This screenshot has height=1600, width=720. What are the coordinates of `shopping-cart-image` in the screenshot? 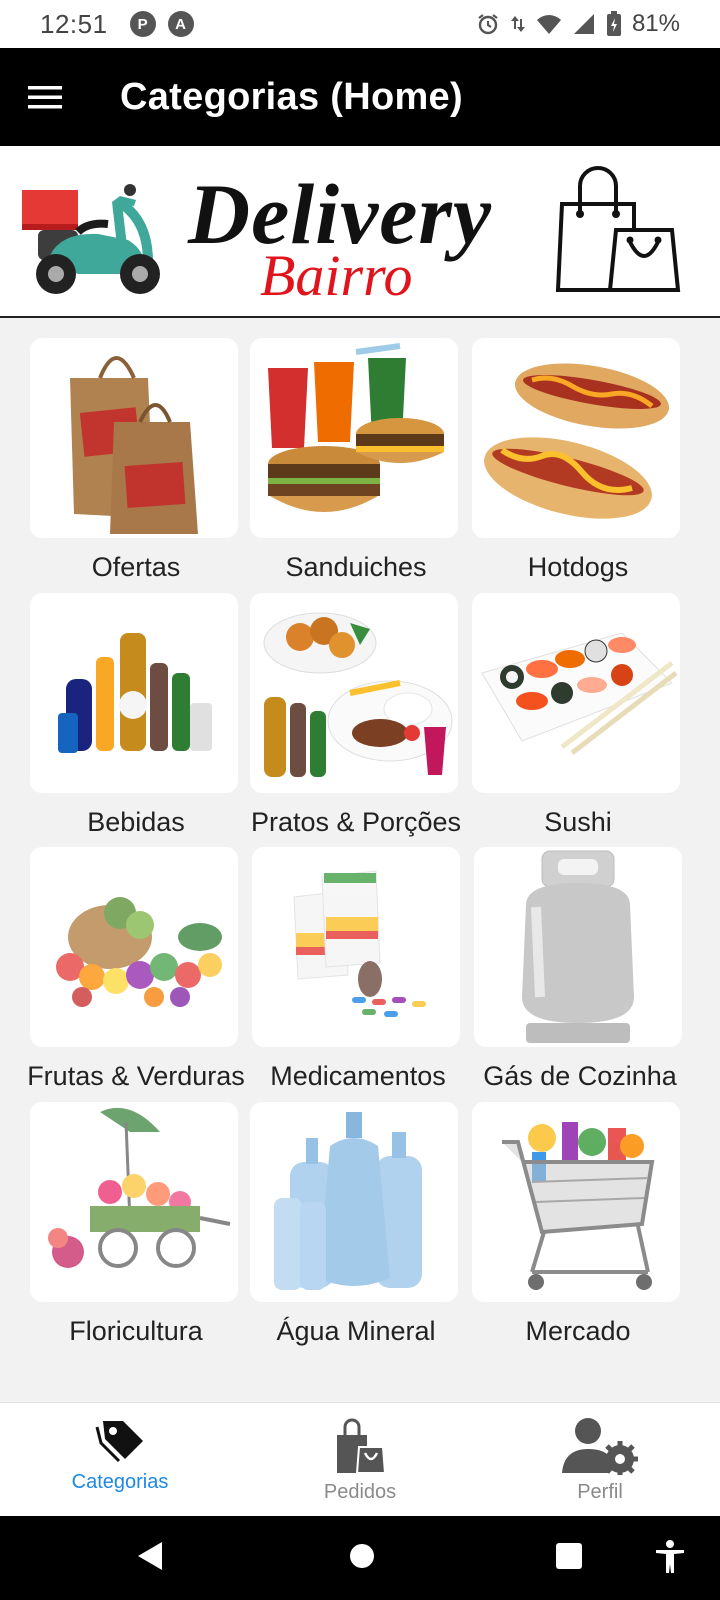 It's located at (576, 1202).